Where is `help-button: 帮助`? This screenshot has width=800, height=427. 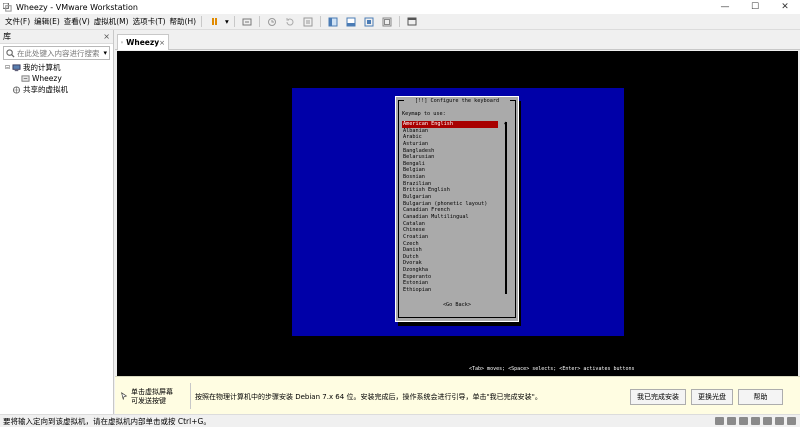 help-button: 帮助 is located at coordinates (760, 397).